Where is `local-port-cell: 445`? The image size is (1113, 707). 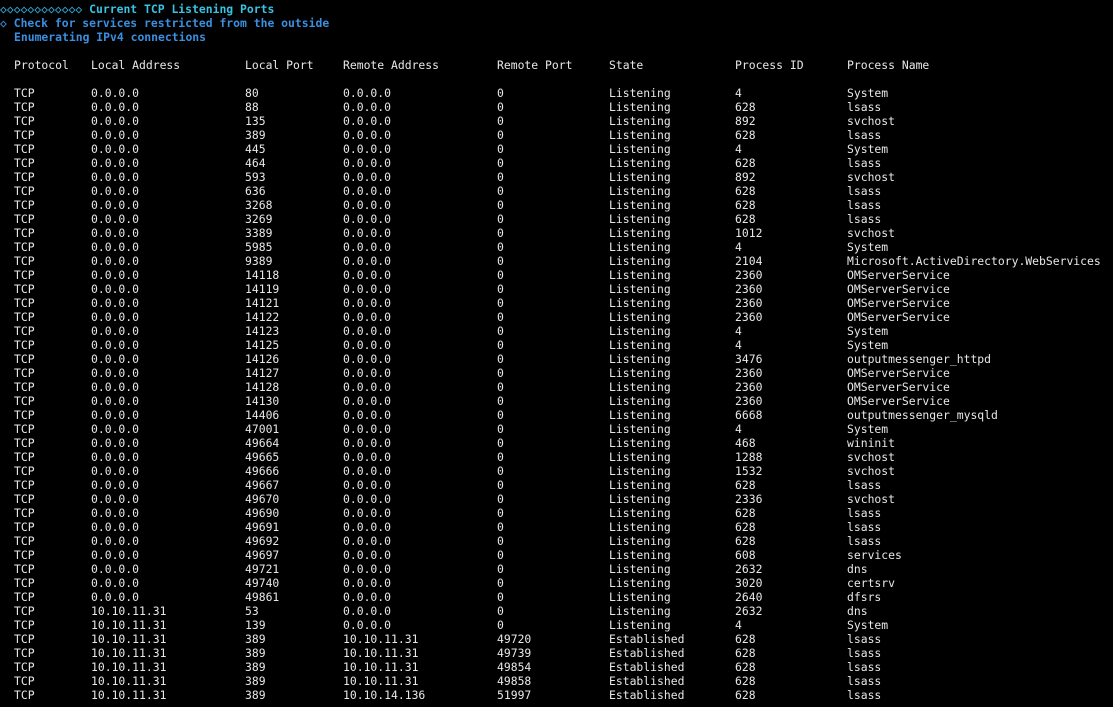 local-port-cell: 445 is located at coordinates (255, 149).